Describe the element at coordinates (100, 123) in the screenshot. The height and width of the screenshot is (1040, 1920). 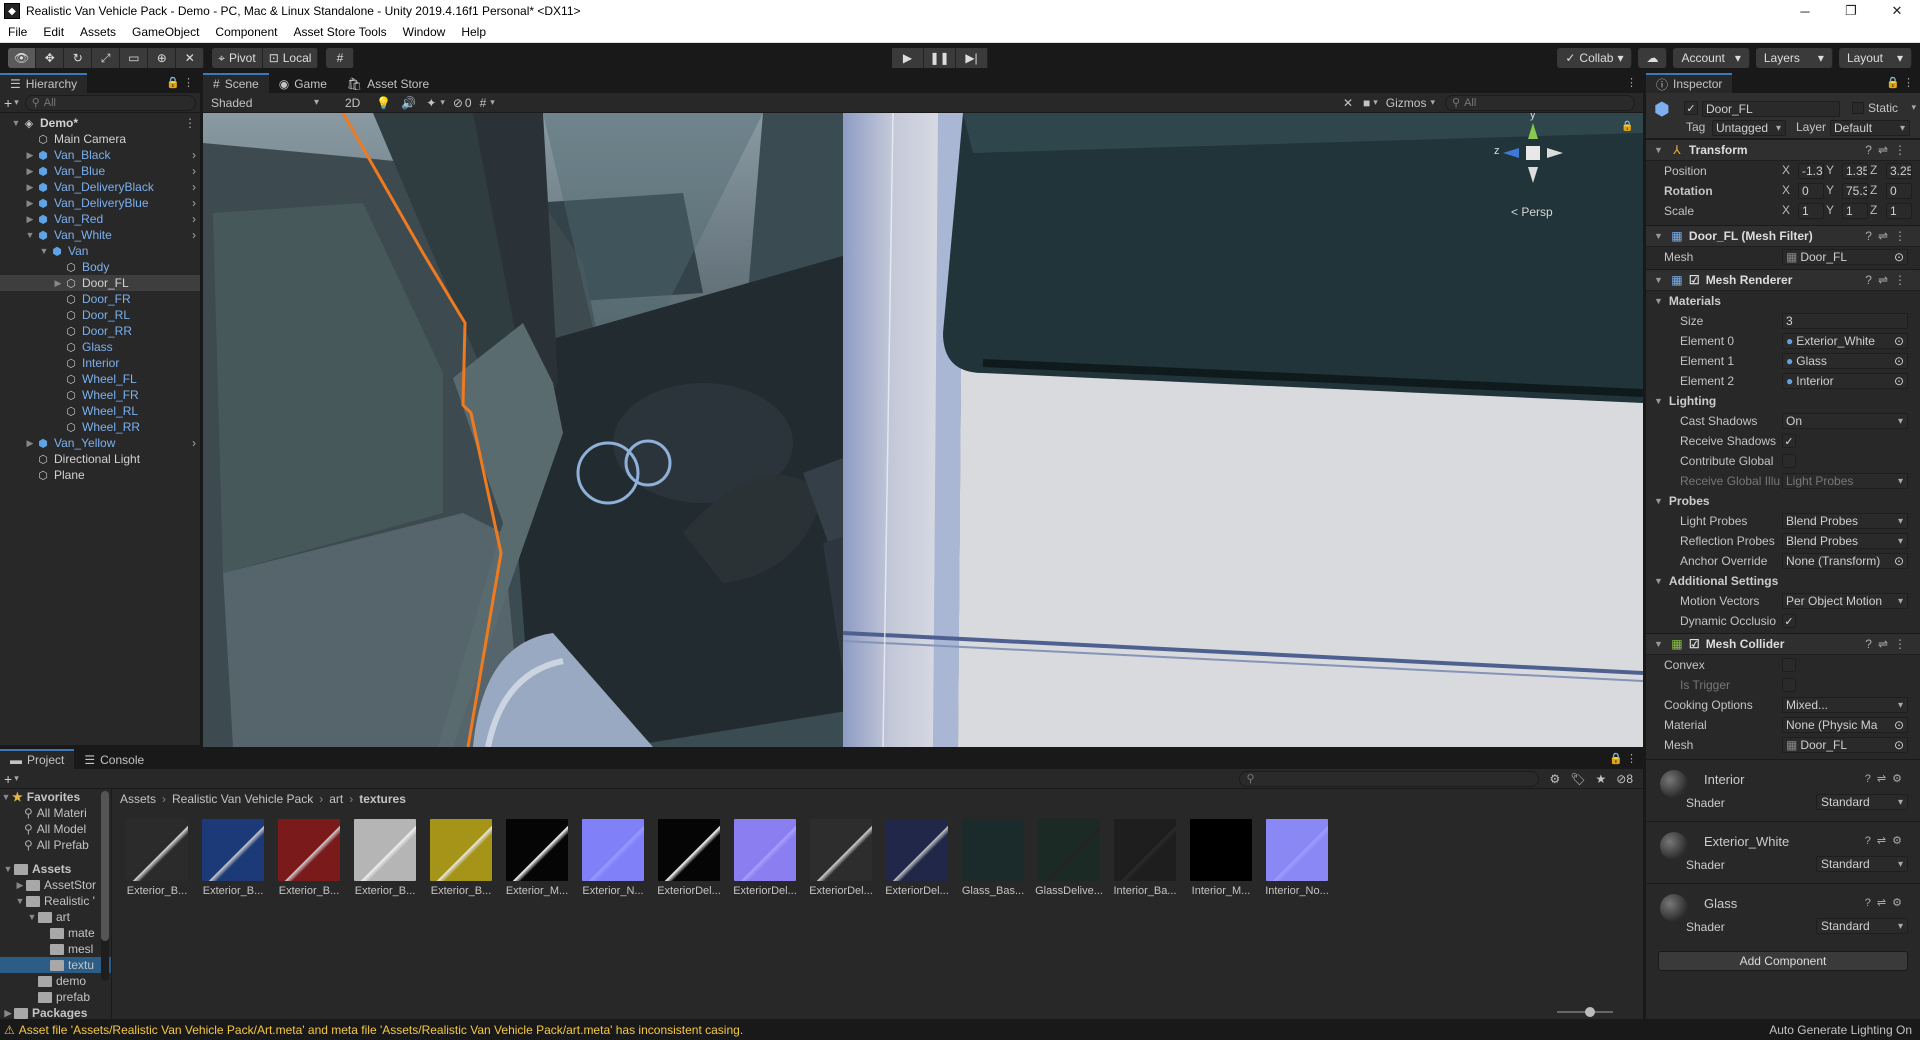
I see `hierarchy-item: ▼ ◈ Demo* ⋮` at that location.